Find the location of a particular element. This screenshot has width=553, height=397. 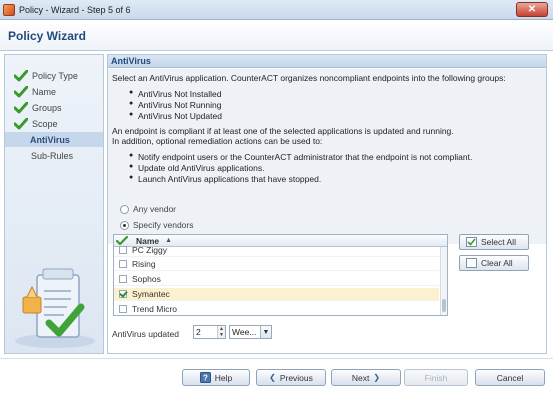

button-label: Cancel is located at coordinates (510, 377).